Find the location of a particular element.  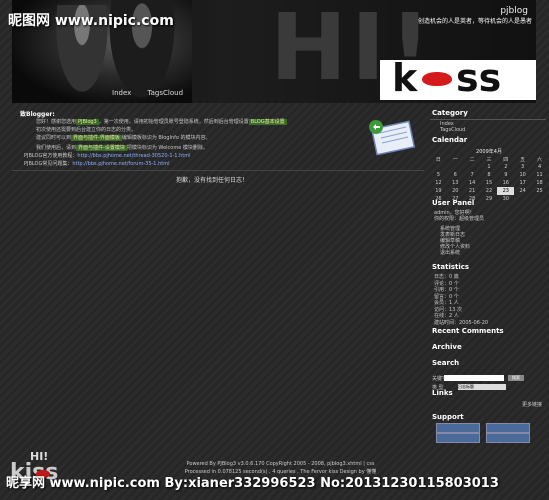

calendar-weekday: 三 is located at coordinates (489, 159).